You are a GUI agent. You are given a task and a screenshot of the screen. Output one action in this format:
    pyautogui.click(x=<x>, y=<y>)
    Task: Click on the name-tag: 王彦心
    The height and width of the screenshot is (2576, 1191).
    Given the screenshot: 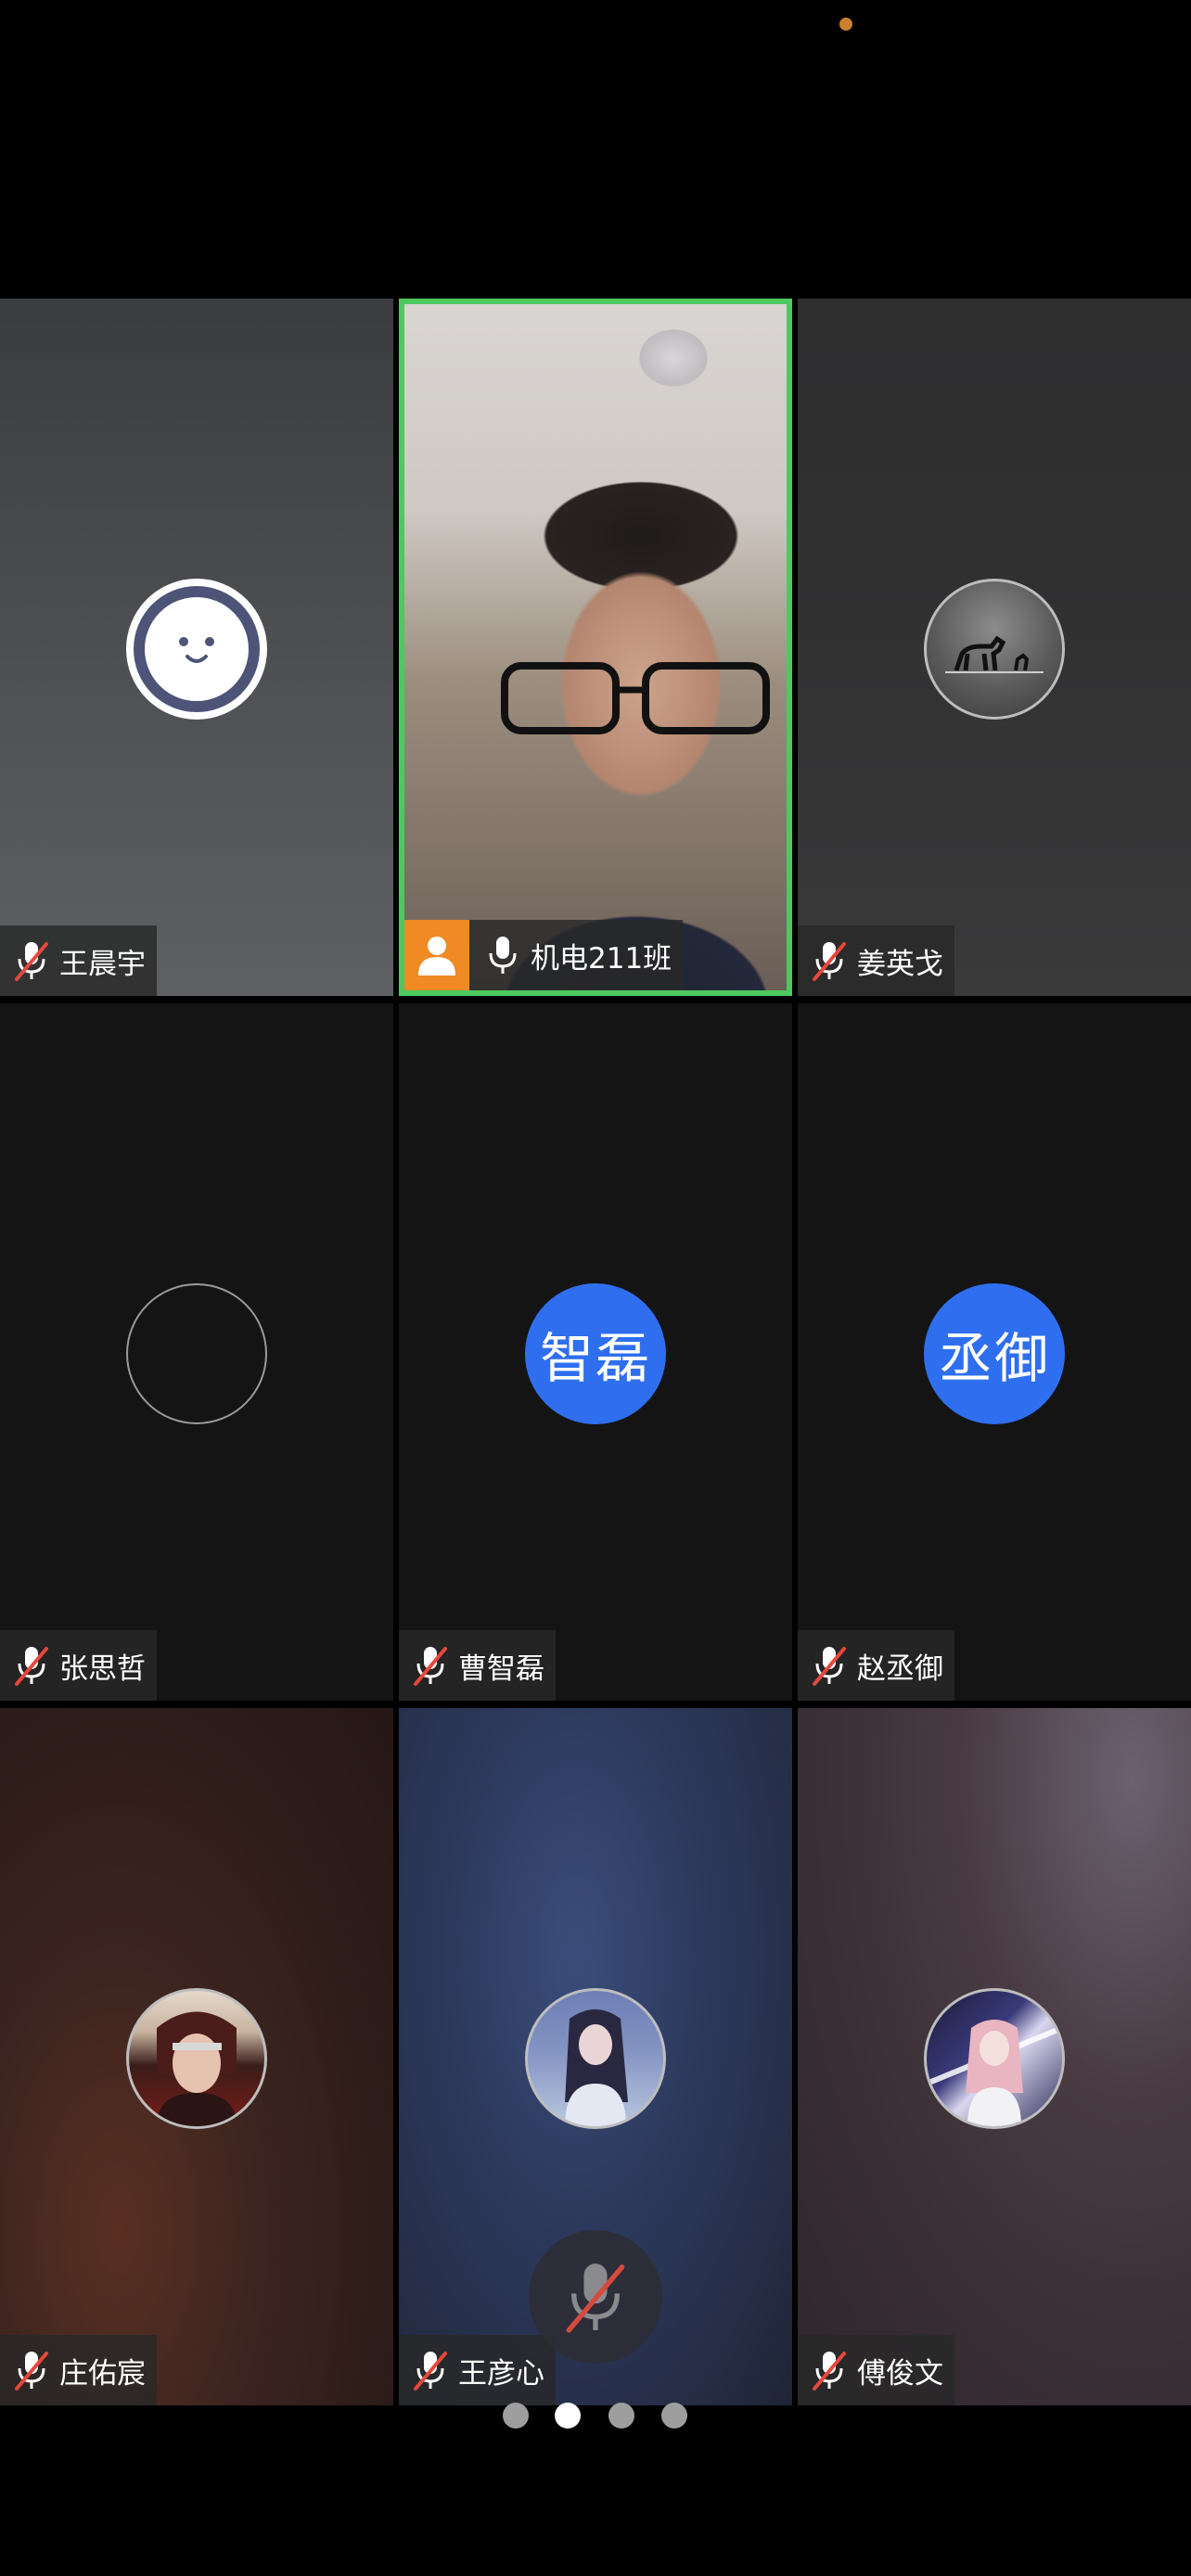 What is the action you would take?
    pyautogui.click(x=477, y=2370)
    